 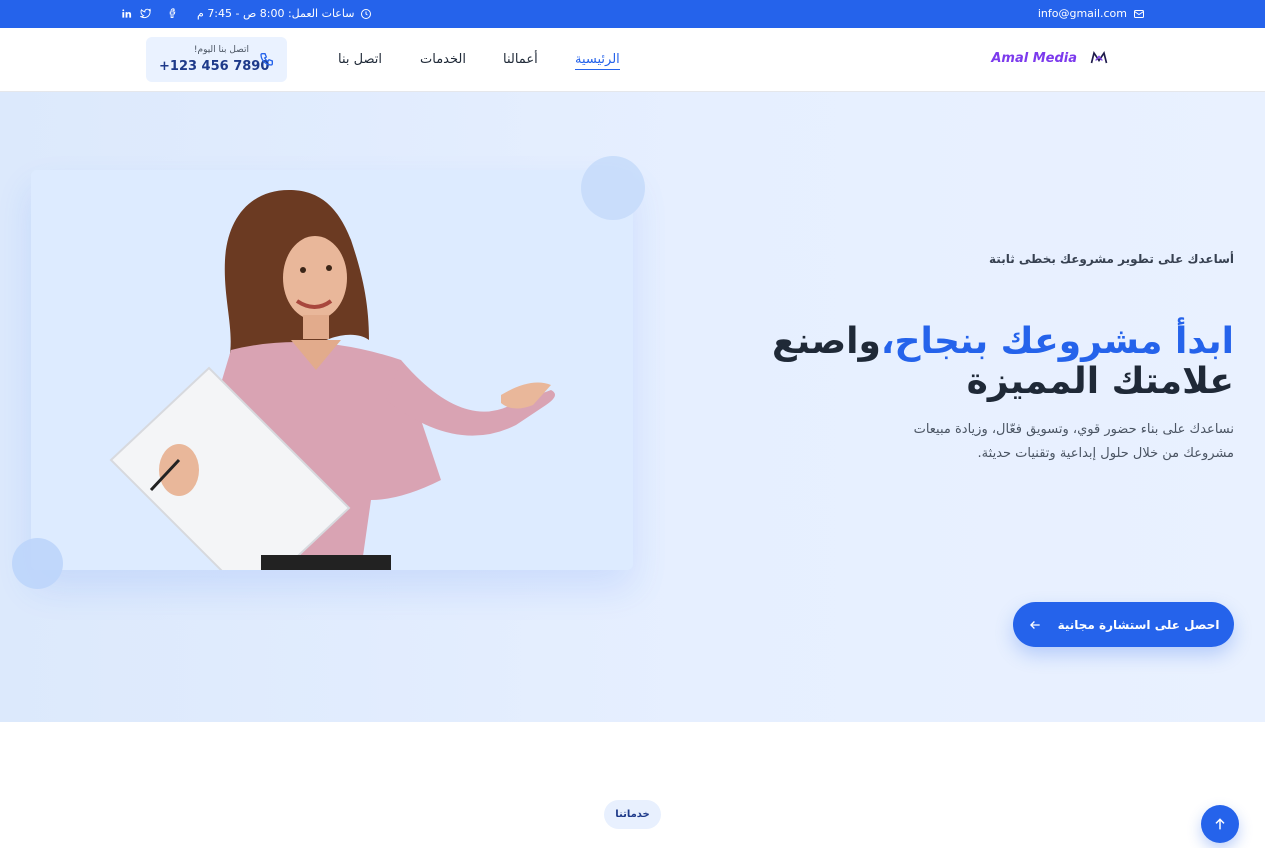 What do you see at coordinates (1099, 57) in the screenshot?
I see `logo-mark-icon` at bounding box center [1099, 57].